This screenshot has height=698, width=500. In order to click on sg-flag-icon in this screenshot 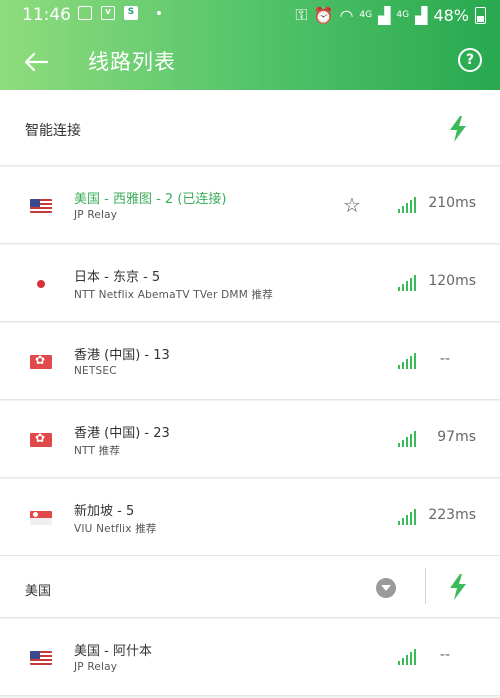, I will do `click(41, 518)`.